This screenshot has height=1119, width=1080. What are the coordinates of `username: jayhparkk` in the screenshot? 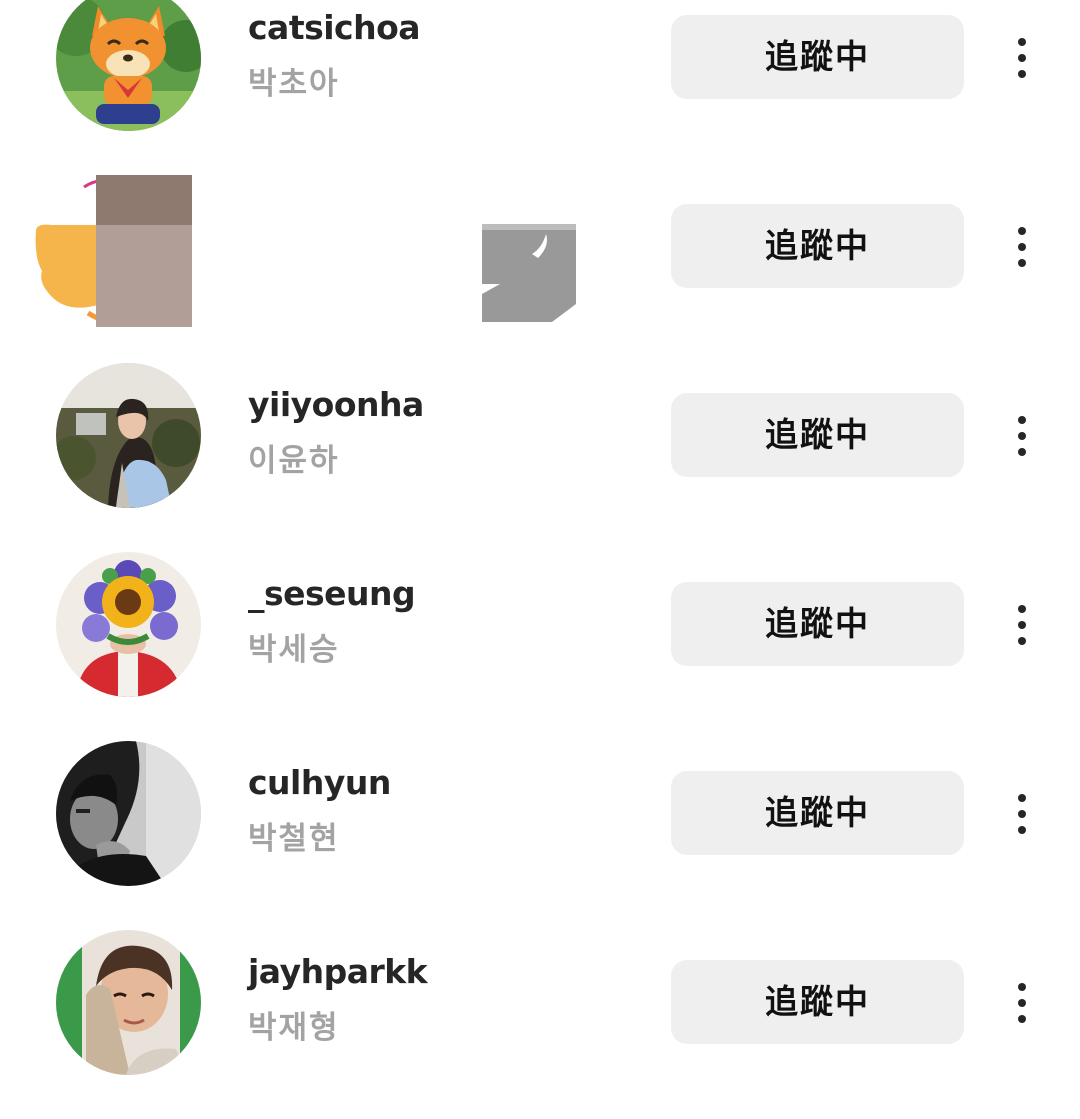 It's located at (338, 971).